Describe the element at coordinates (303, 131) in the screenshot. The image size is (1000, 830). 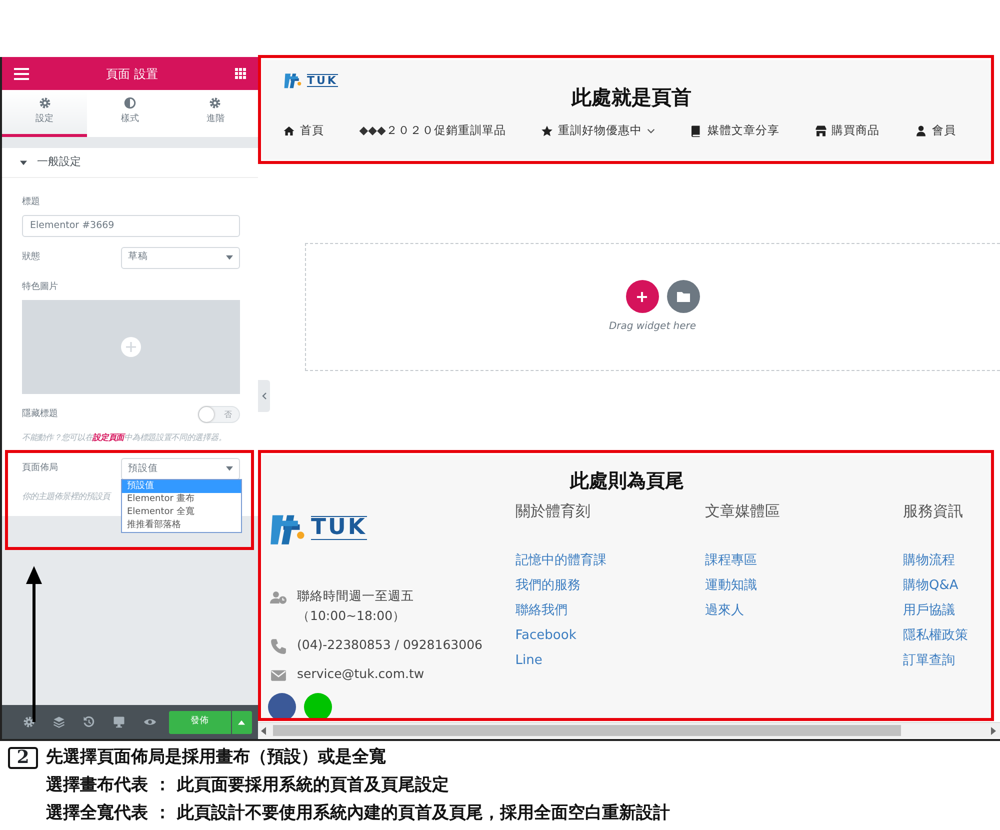
I see `nav-link: 首頁` at that location.